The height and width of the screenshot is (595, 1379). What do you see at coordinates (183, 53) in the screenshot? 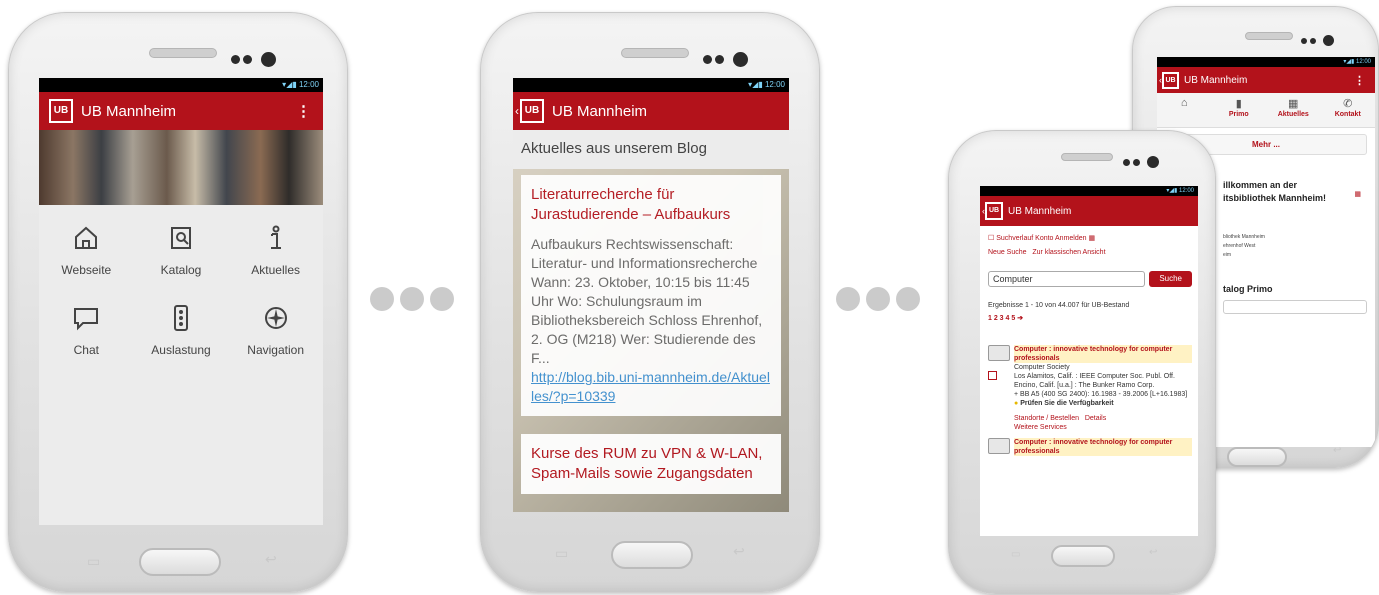
I see `speaker-grille` at bounding box center [183, 53].